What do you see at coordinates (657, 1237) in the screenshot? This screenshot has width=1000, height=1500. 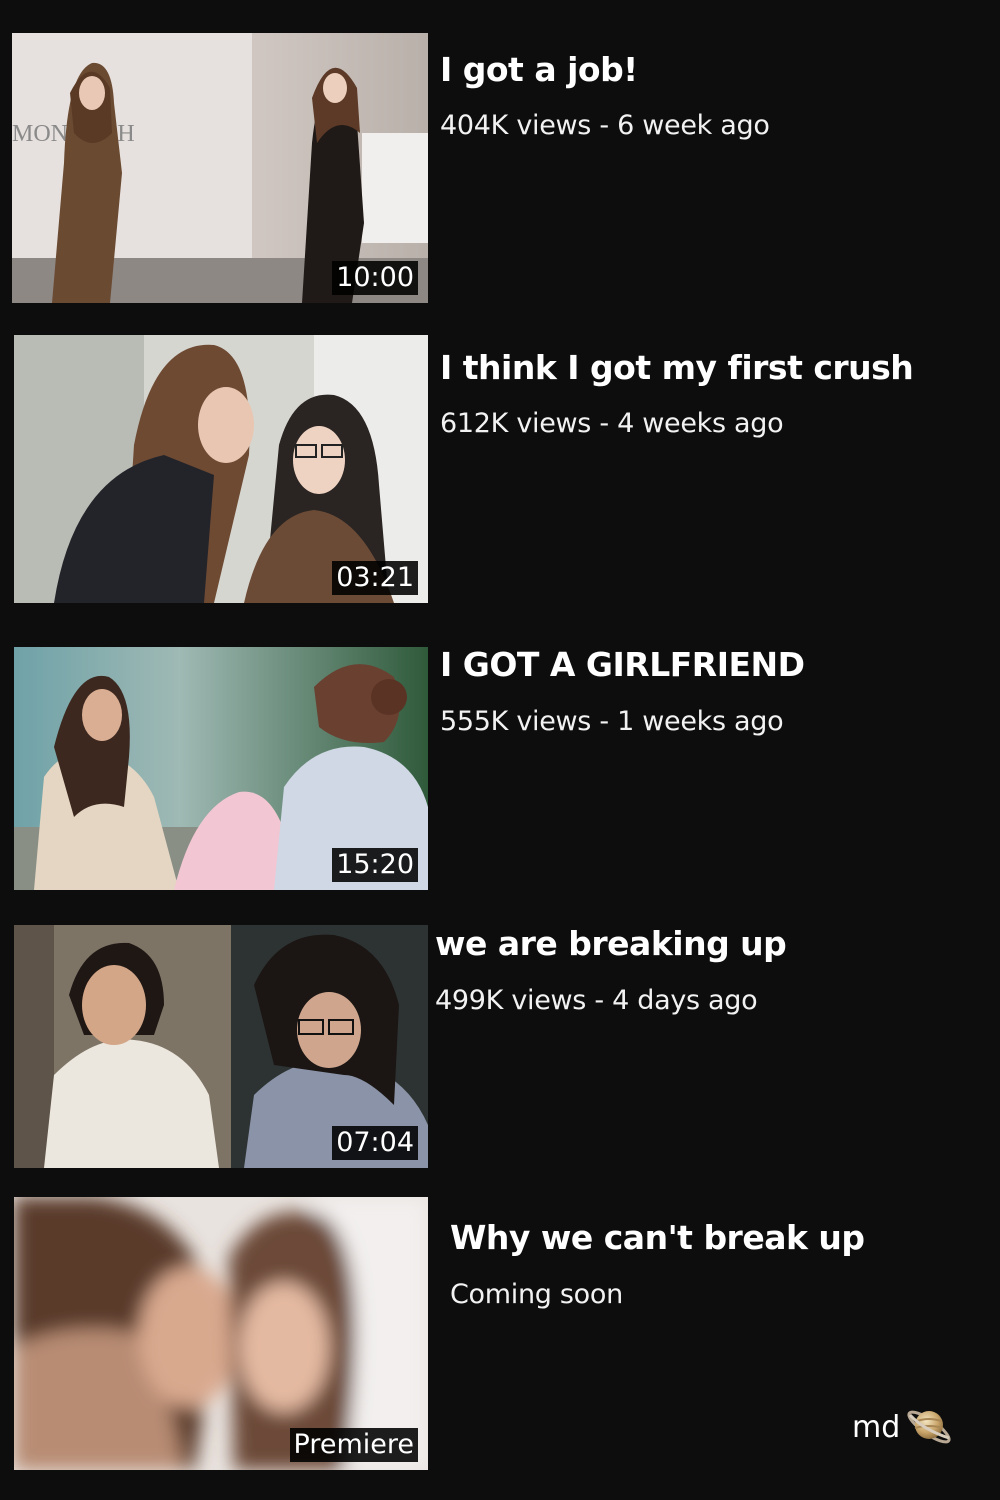 I see `video-title: Why we can't break up` at bounding box center [657, 1237].